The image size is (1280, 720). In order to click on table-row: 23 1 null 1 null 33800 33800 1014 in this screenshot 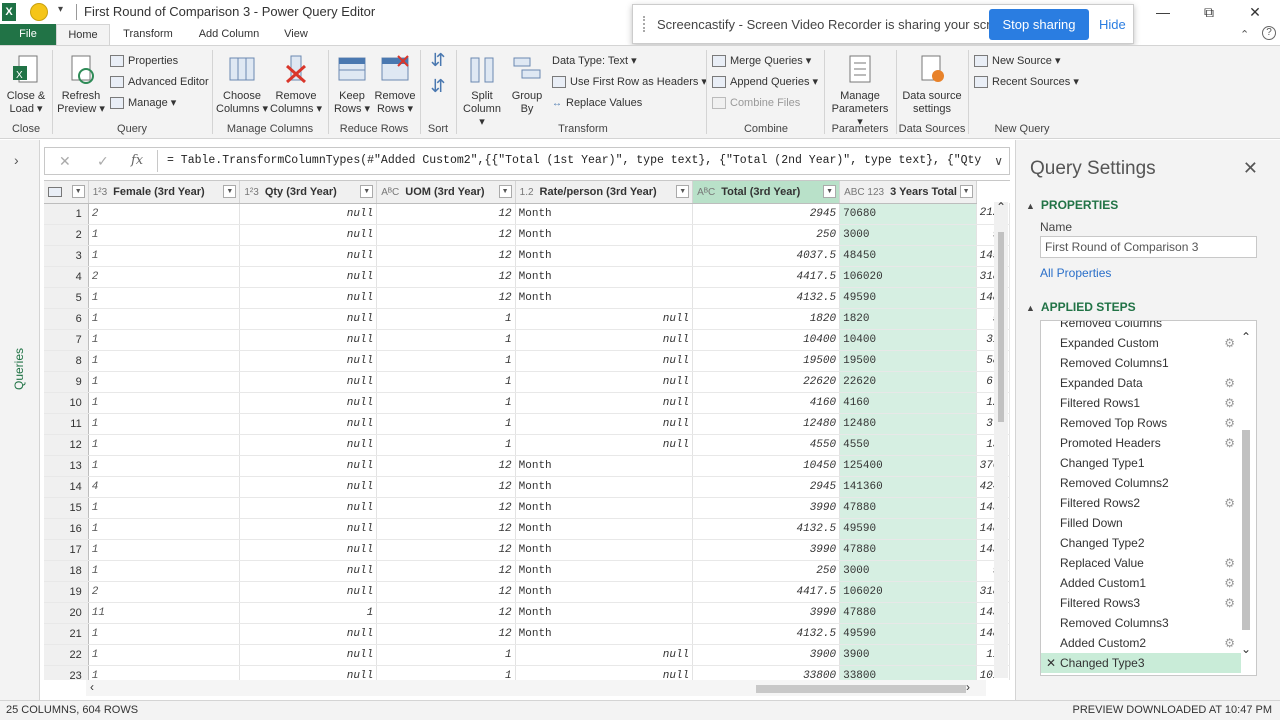, I will do `click(527, 672)`.